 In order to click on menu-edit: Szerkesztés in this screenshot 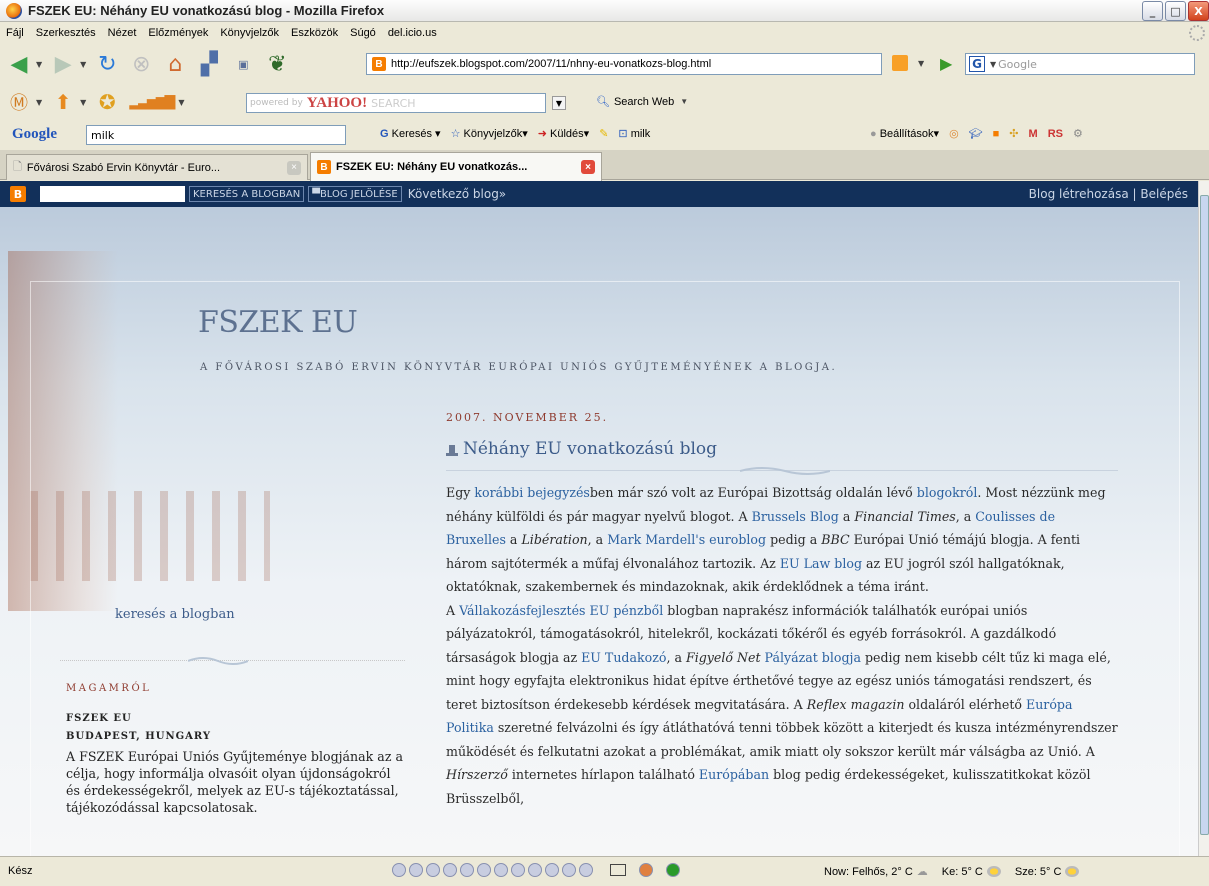, I will do `click(66, 33)`.